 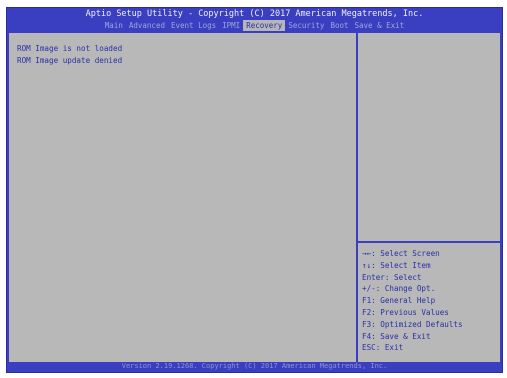 I want to click on key-help-general-help: F1: General Help, so click(x=399, y=301).